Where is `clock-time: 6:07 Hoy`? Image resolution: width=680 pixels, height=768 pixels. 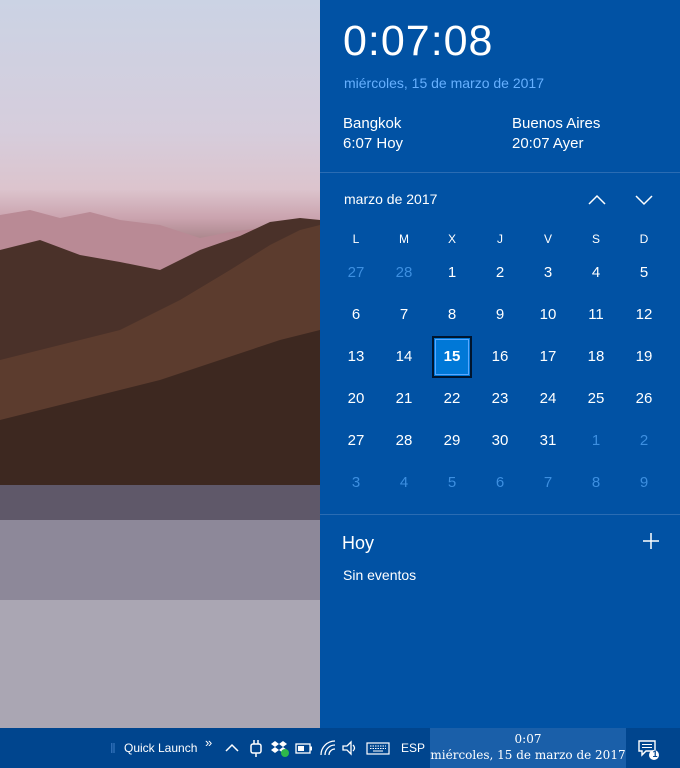 clock-time: 6:07 Hoy is located at coordinates (373, 143).